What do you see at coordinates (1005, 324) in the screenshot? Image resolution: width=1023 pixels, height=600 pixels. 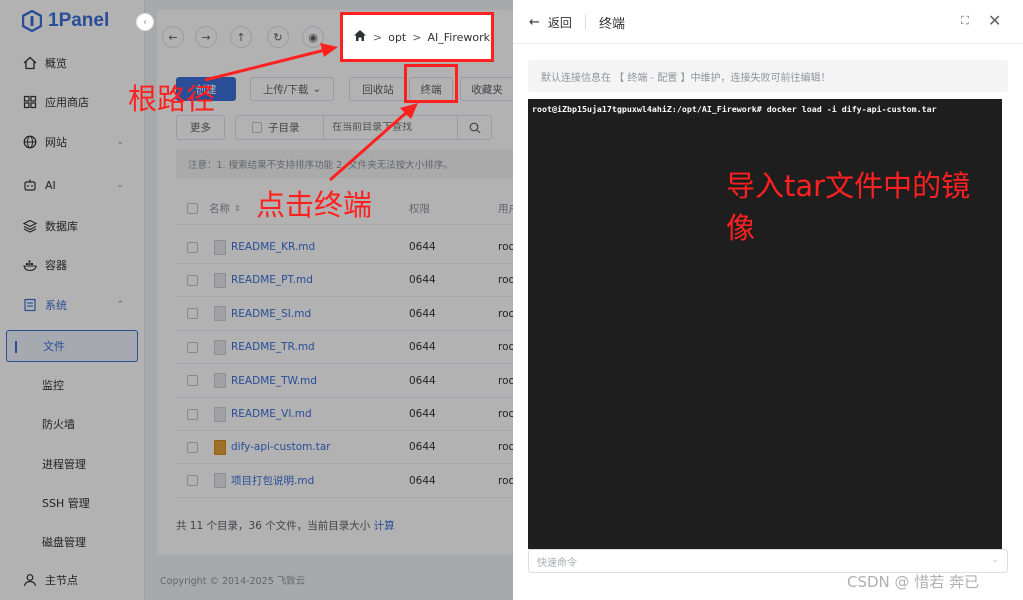 I see `terminal-scrollbar` at bounding box center [1005, 324].